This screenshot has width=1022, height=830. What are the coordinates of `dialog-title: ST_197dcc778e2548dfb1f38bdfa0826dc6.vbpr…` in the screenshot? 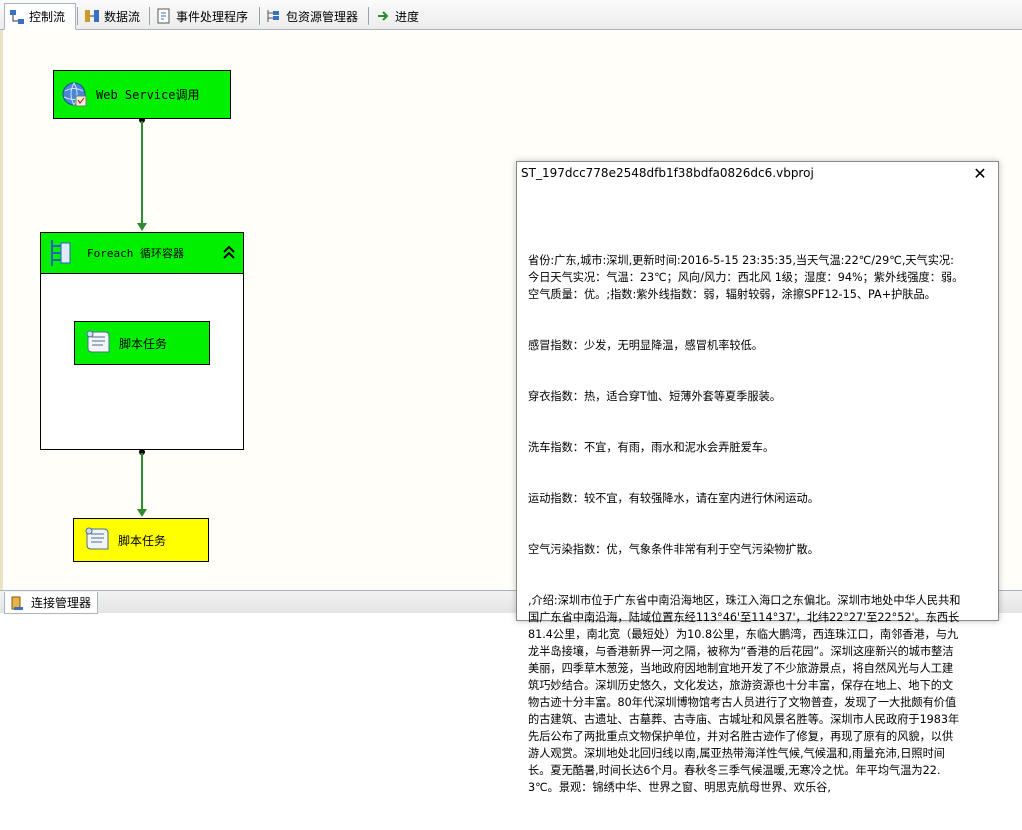 It's located at (667, 173).